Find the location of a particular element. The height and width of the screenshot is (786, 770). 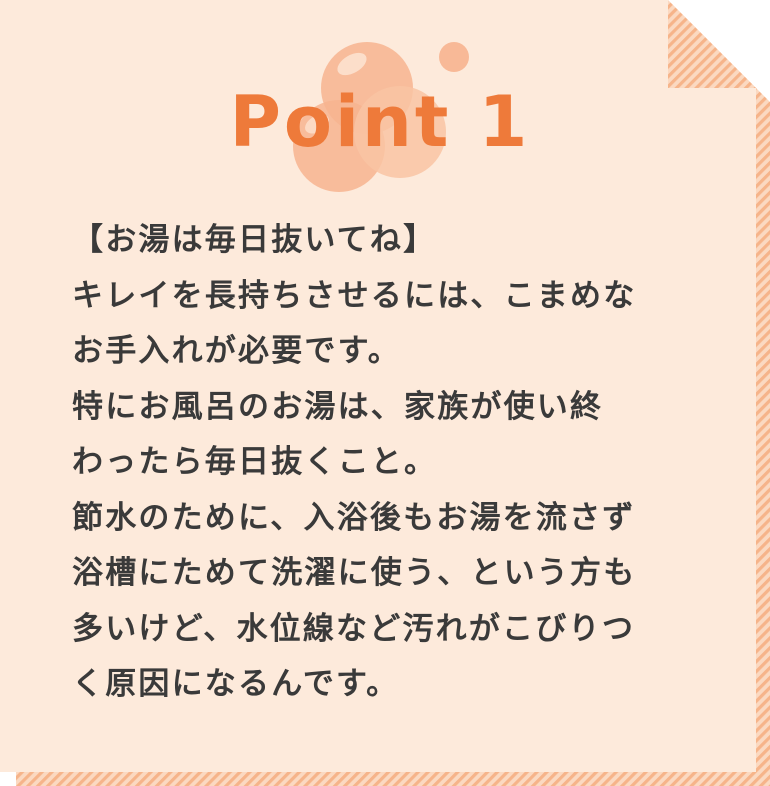

body-line-5: わったら毎日抜くこと。 is located at coordinates (255, 462).